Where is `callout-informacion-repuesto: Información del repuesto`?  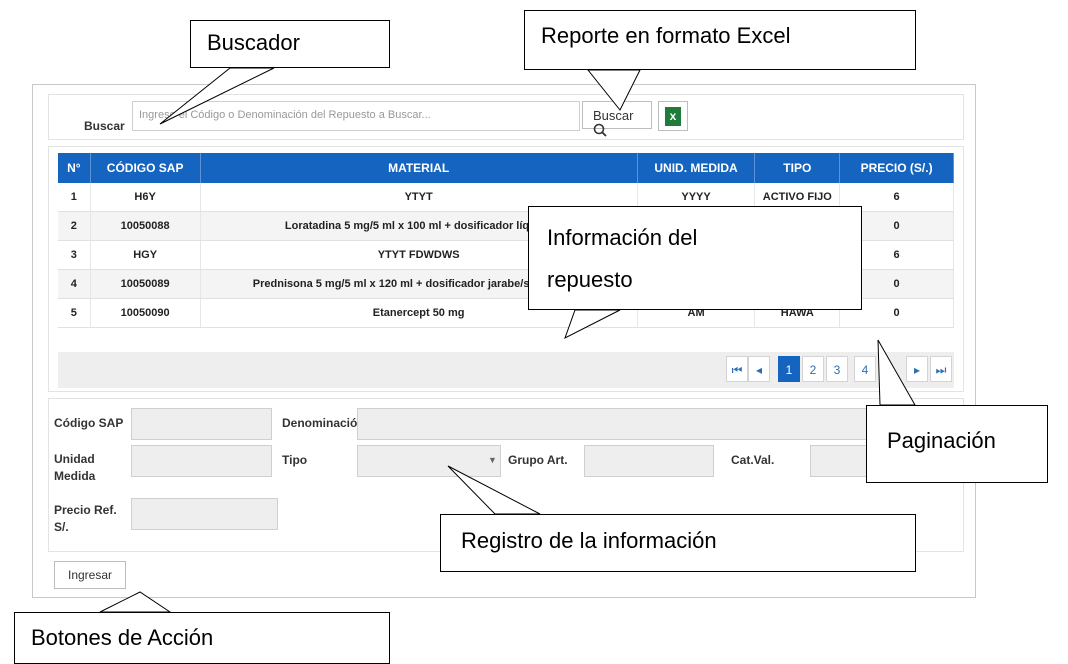
callout-informacion-repuesto: Información del repuesto is located at coordinates (695, 258).